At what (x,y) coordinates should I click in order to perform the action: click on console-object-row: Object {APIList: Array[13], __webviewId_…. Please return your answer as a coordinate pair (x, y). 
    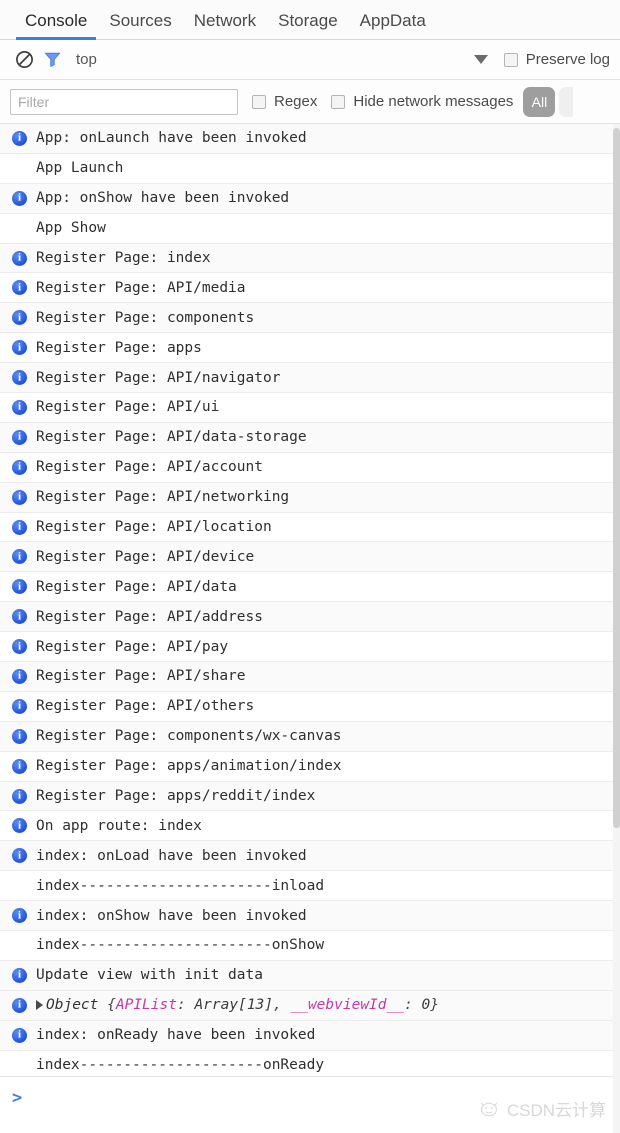
    Looking at the image, I should click on (310, 1005).